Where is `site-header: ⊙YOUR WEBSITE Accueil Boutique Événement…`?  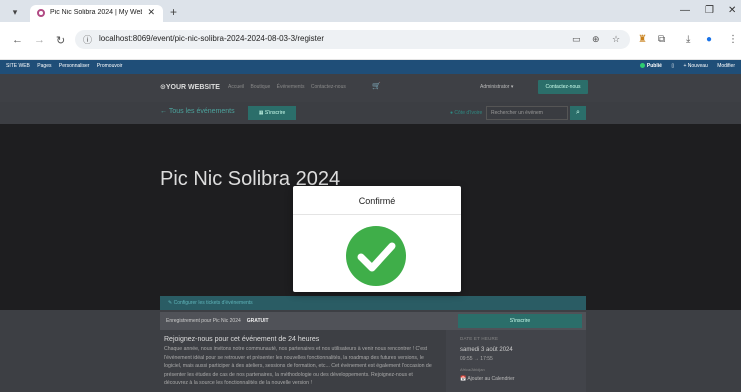
site-header: ⊙YOUR WEBSITE Accueil Boutique Événement… is located at coordinates (370, 88).